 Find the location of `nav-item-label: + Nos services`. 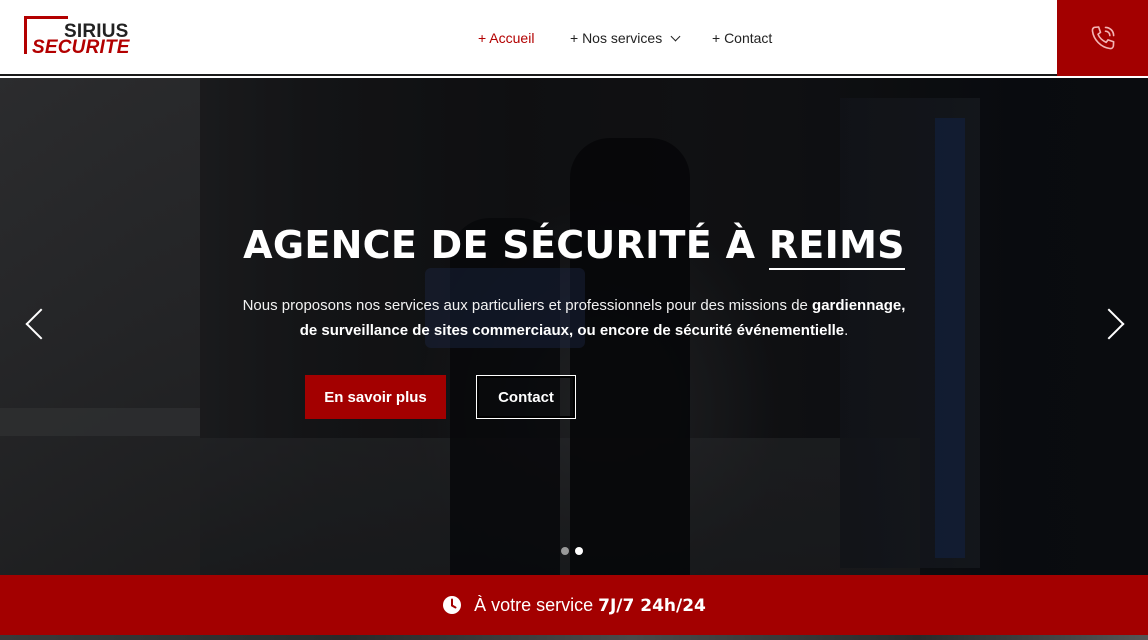

nav-item-label: + Nos services is located at coordinates (616, 38).